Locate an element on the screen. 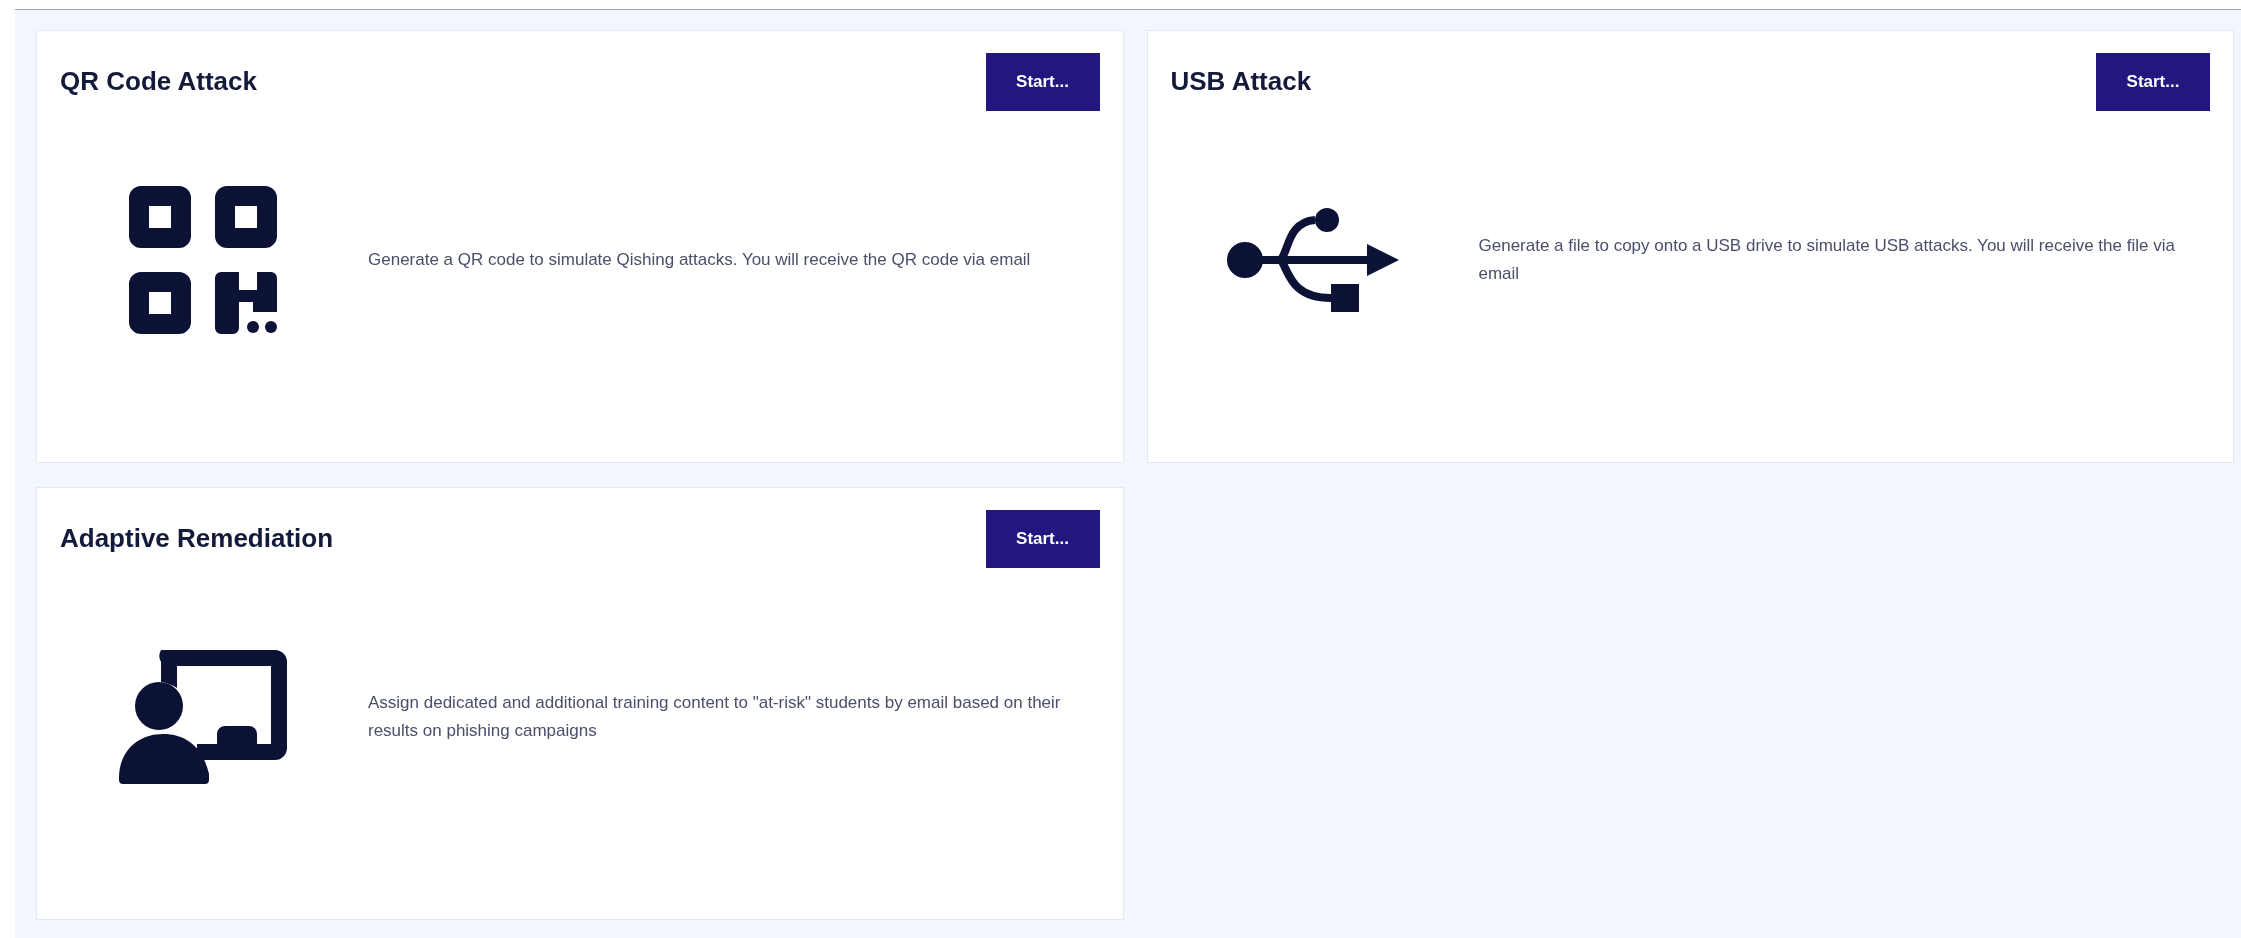  card-title: USB Attack is located at coordinates (1241, 81).